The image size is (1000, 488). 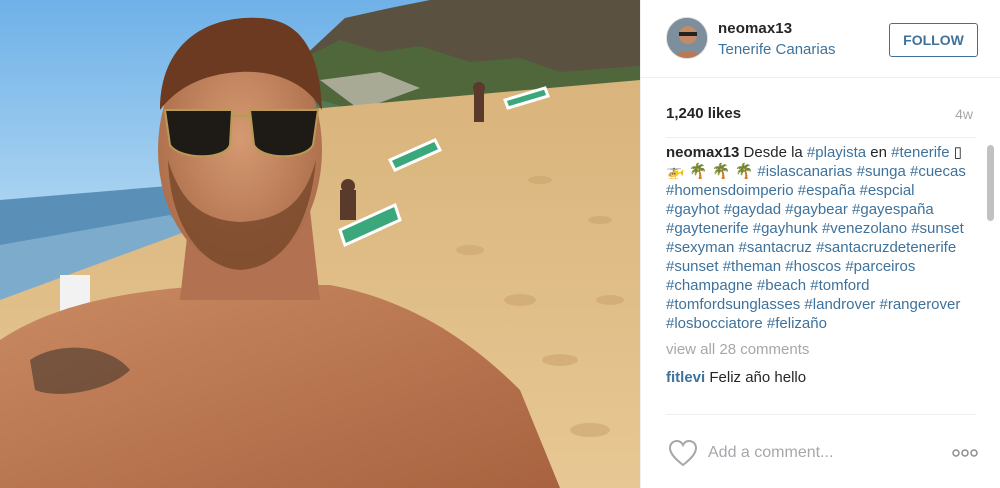 What do you see at coordinates (797, 323) in the screenshot?
I see `hashtag-link: #felizaño` at bounding box center [797, 323].